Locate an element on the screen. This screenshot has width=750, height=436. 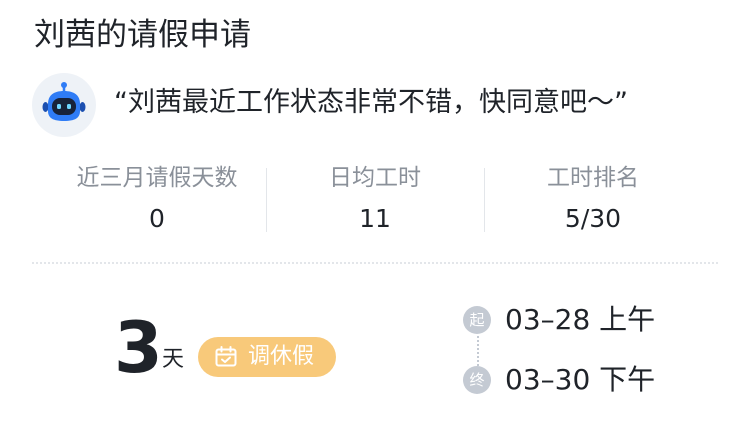
stats-panel: 近三月请假天数 0 日均工时 11 工时排名 5/30 is located at coordinates (375, 197).